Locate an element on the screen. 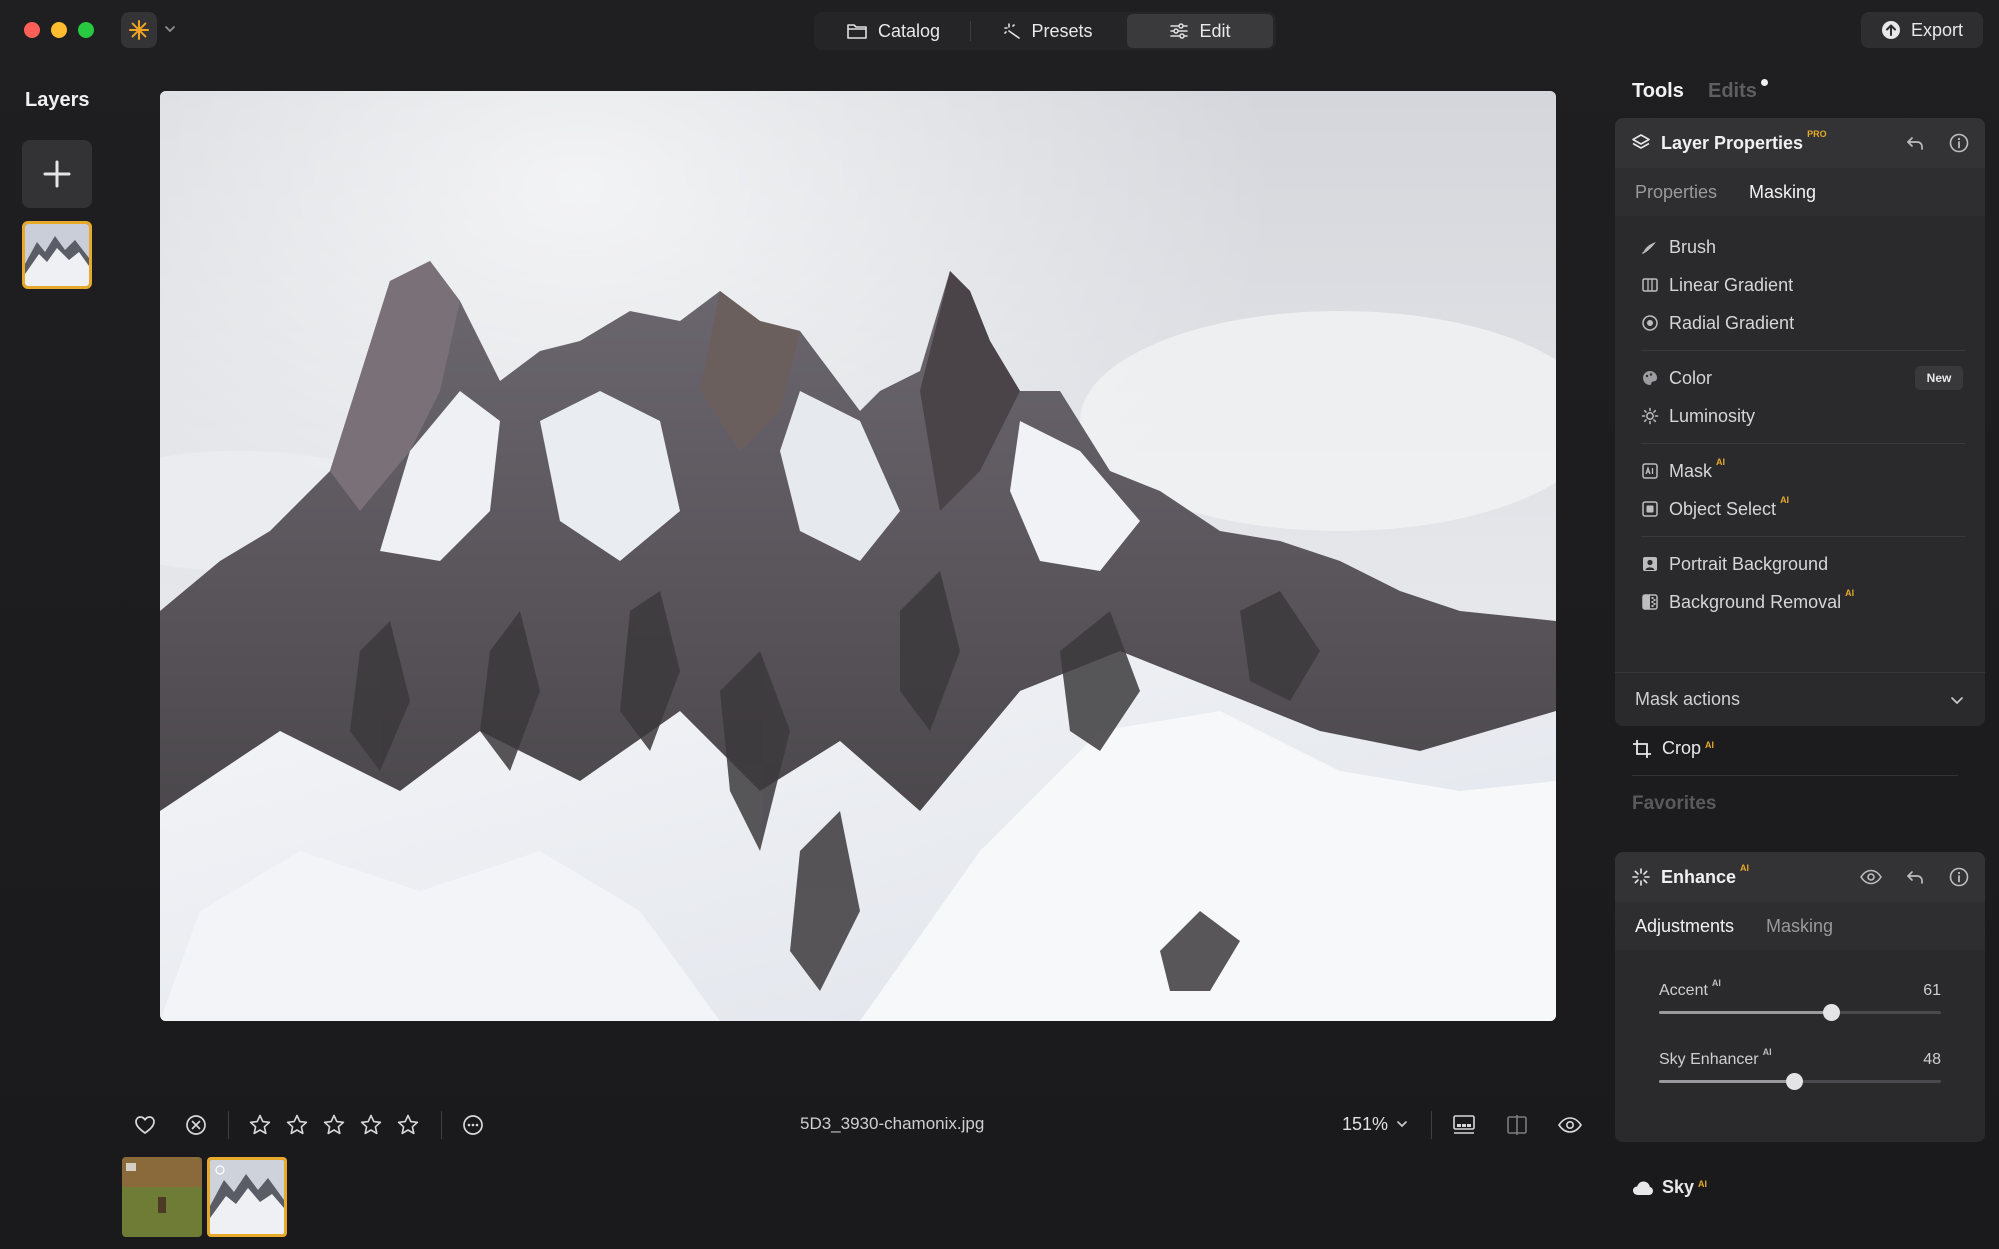 This screenshot has height=1249, width=1999. add-layer-button is located at coordinates (57, 174).